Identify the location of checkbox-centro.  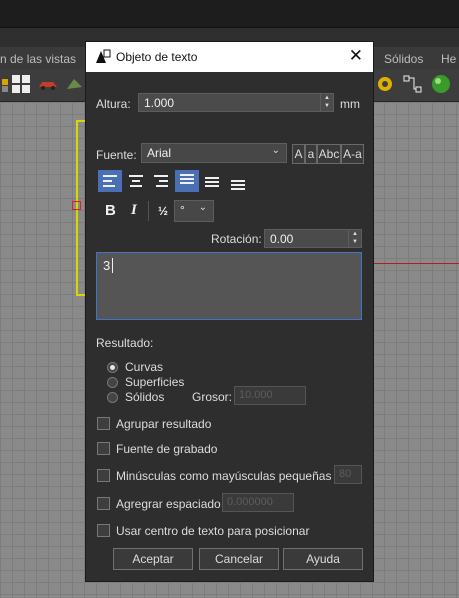
(103, 530).